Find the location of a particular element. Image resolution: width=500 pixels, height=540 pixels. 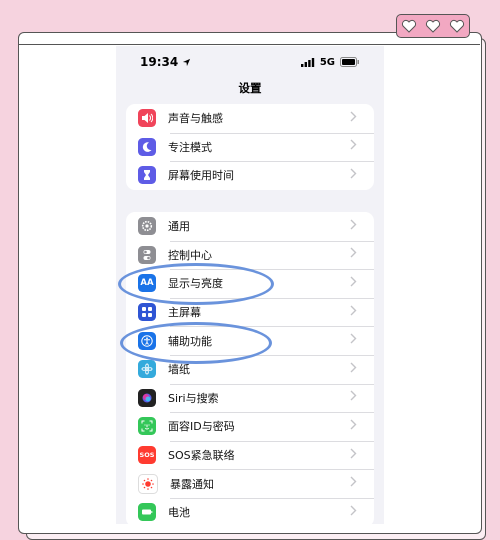

settings-row-label: 显示与亮度 is located at coordinates (195, 284).